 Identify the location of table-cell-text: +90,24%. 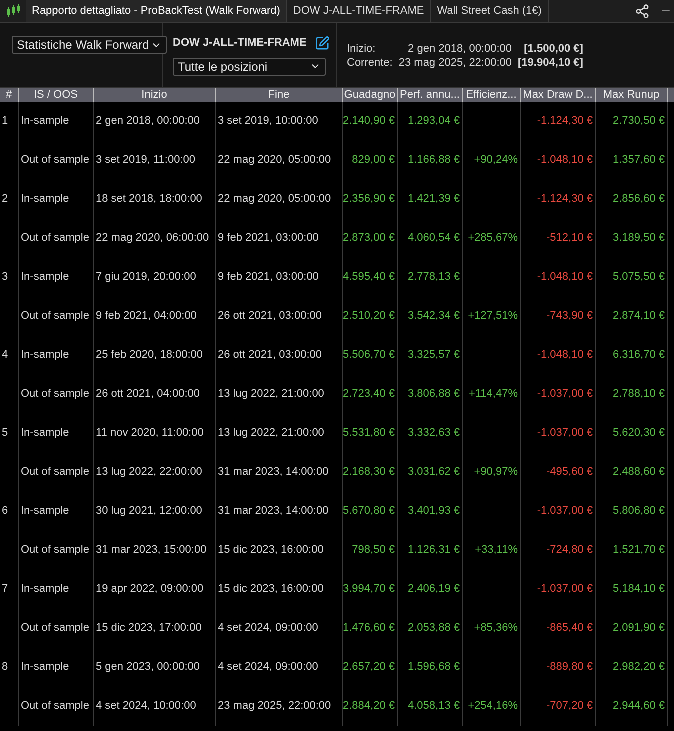
(496, 160).